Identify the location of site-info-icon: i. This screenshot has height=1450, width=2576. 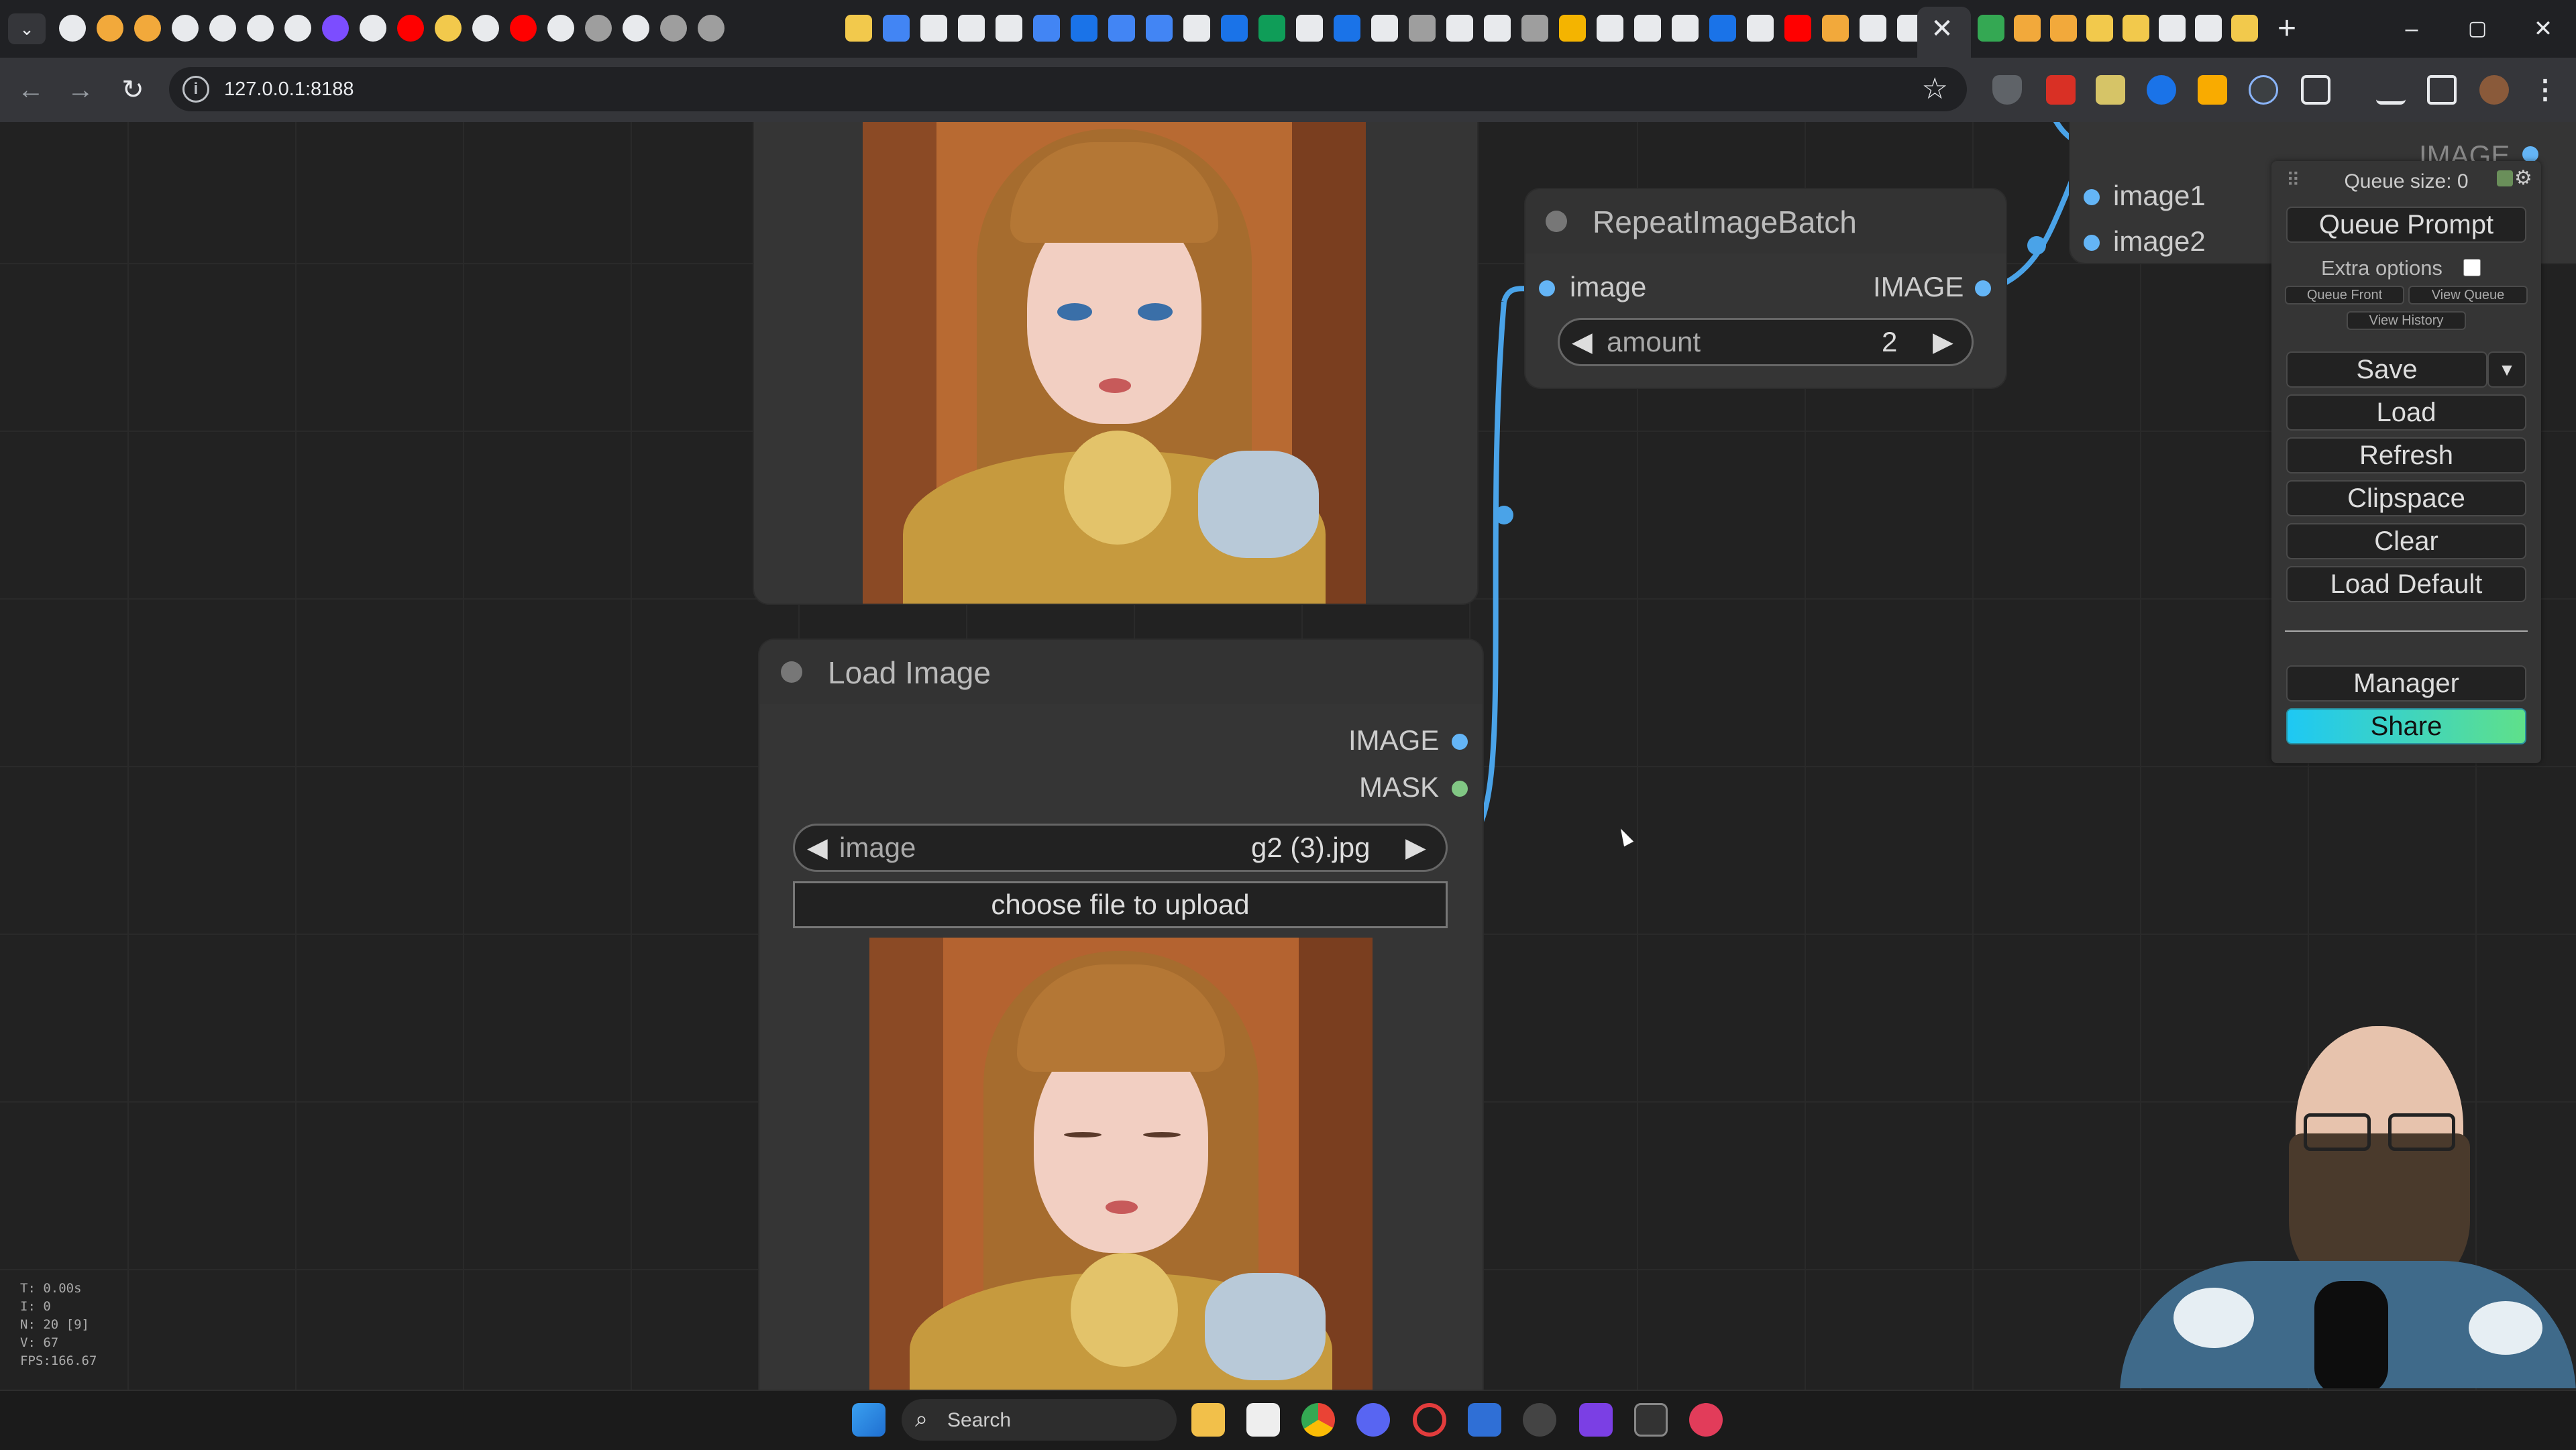
(195, 89).